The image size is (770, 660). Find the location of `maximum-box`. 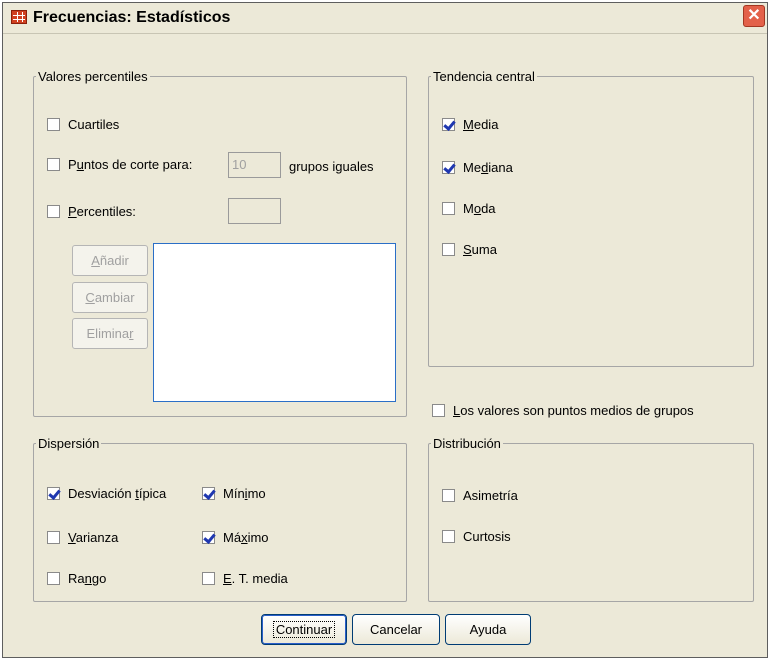

maximum-box is located at coordinates (208, 537).